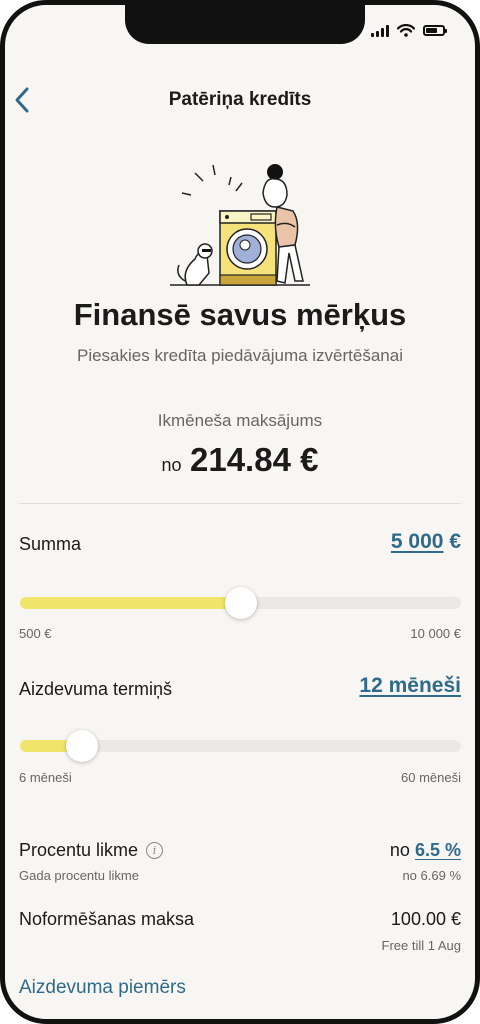 The height and width of the screenshot is (1024, 480). What do you see at coordinates (435, 30) in the screenshot?
I see `battery-icon` at bounding box center [435, 30].